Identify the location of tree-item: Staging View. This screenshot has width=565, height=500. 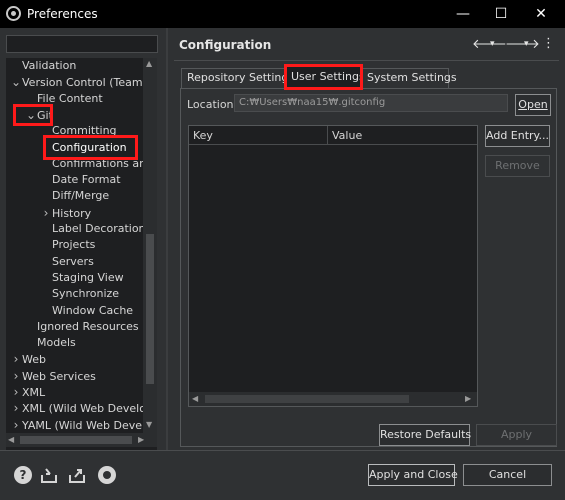
(82, 278).